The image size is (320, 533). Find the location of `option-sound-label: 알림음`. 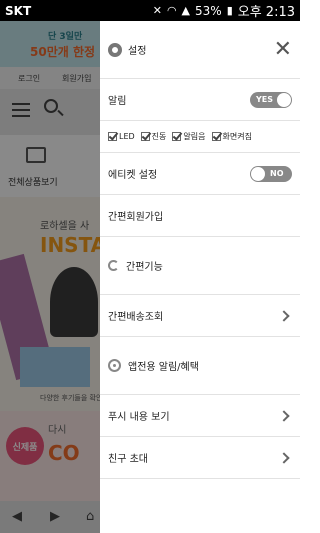

option-sound-label: 알림음 is located at coordinates (194, 136).